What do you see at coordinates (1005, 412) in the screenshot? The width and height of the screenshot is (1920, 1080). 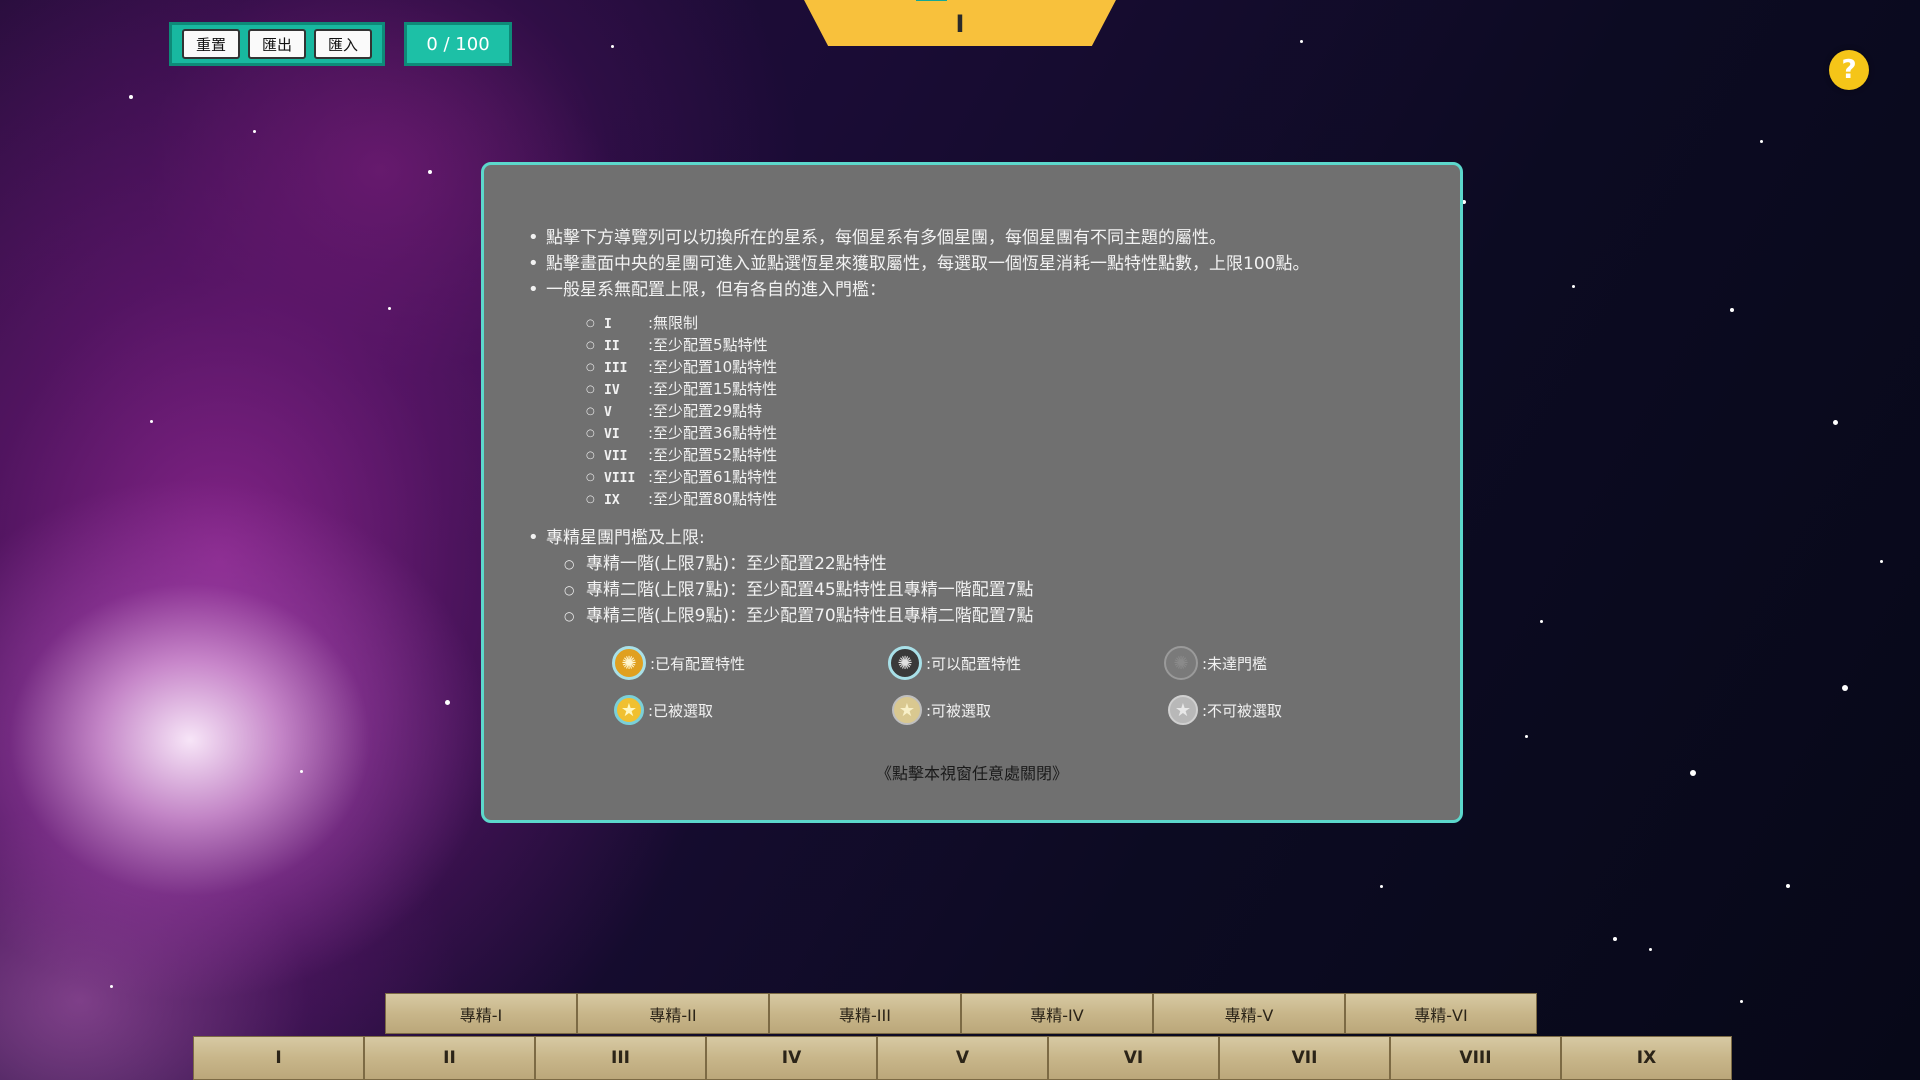 I see `threshold-item: V :至少配置29點特` at bounding box center [1005, 412].